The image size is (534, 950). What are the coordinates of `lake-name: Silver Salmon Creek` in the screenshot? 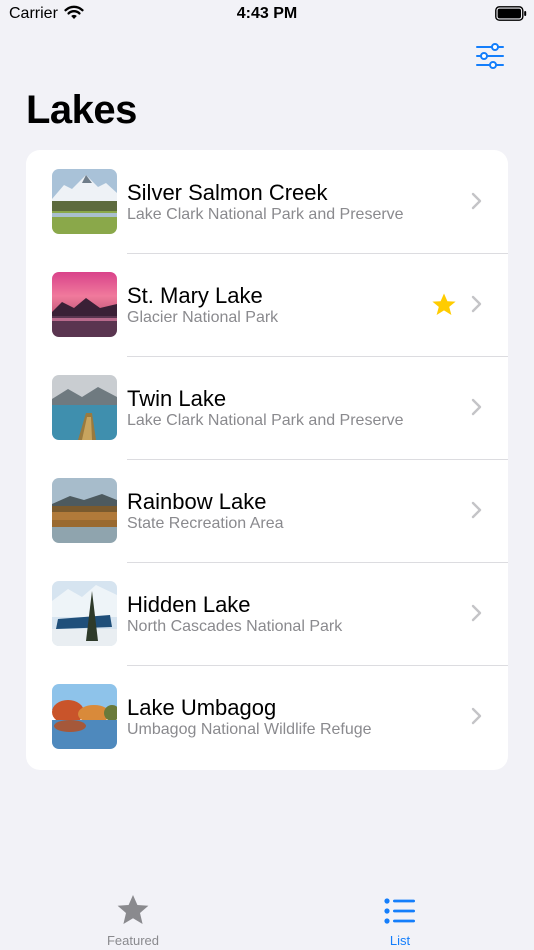 It's located at (227, 192).